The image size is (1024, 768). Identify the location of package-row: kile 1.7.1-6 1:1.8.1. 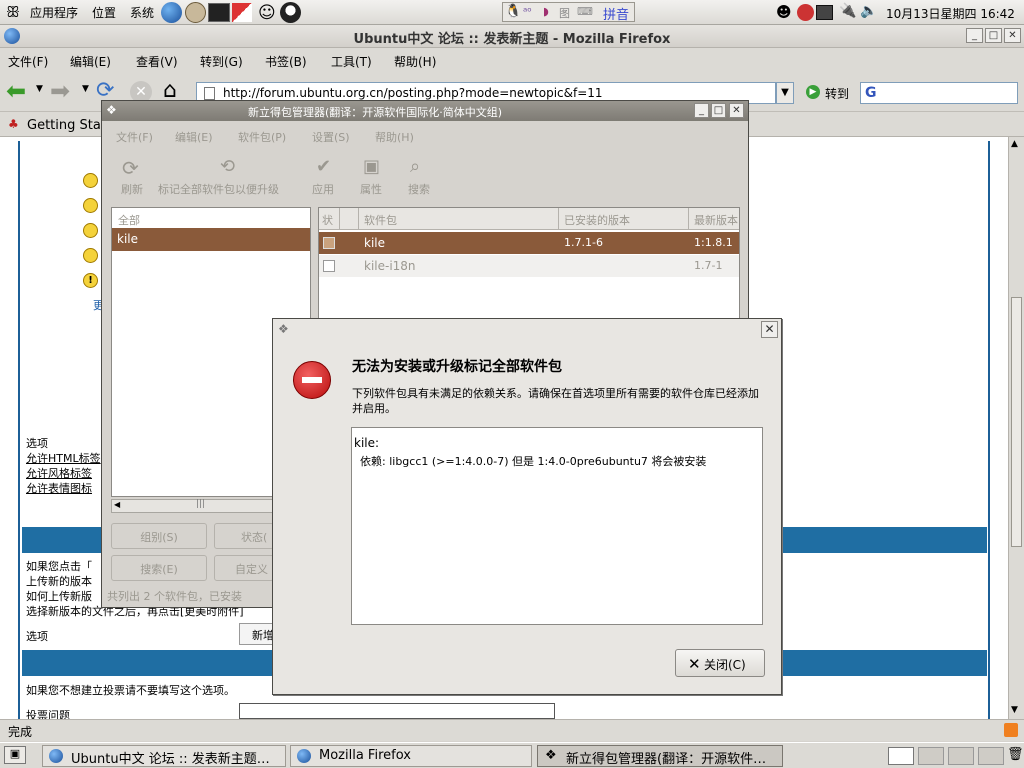
(529, 243).